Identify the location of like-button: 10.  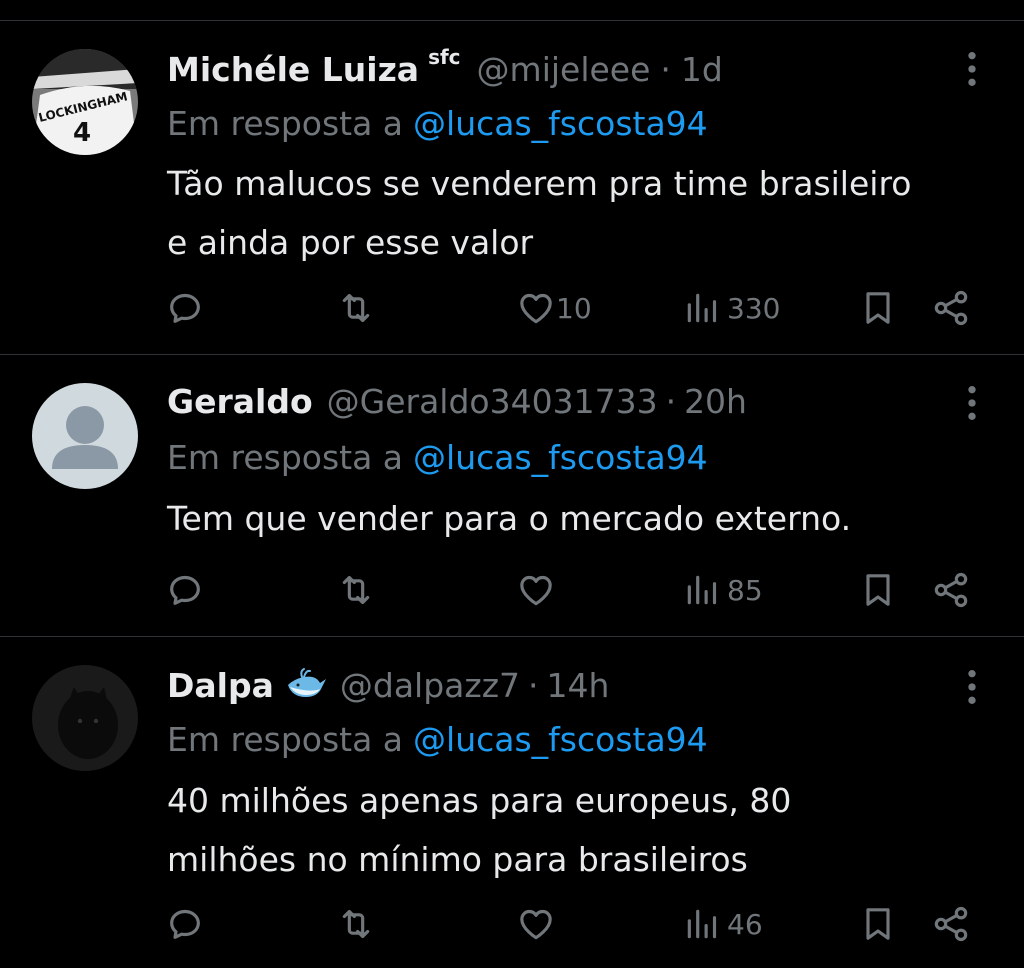
(554, 308).